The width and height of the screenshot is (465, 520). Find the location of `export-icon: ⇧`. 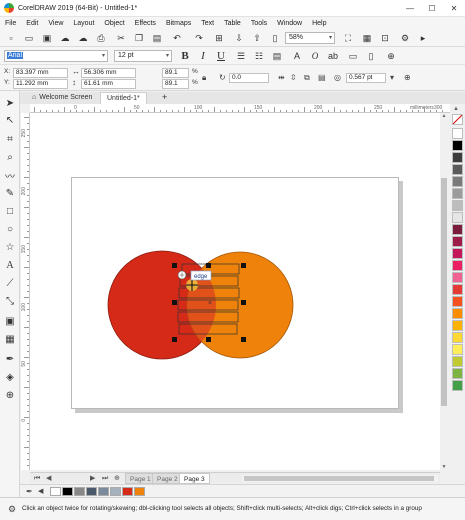

export-icon: ⇧ is located at coordinates (257, 38).